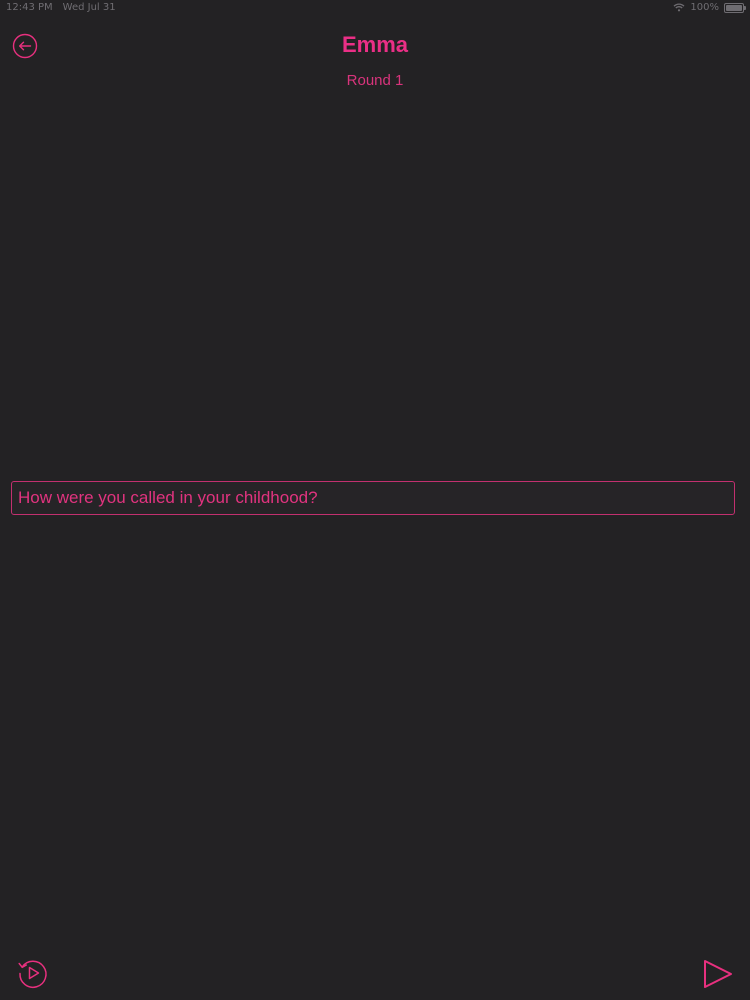 This screenshot has width=750, height=1000. Describe the element at coordinates (375, 8) in the screenshot. I see `status-bar: 12:43 PM Wed Jul 31 100%` at that location.